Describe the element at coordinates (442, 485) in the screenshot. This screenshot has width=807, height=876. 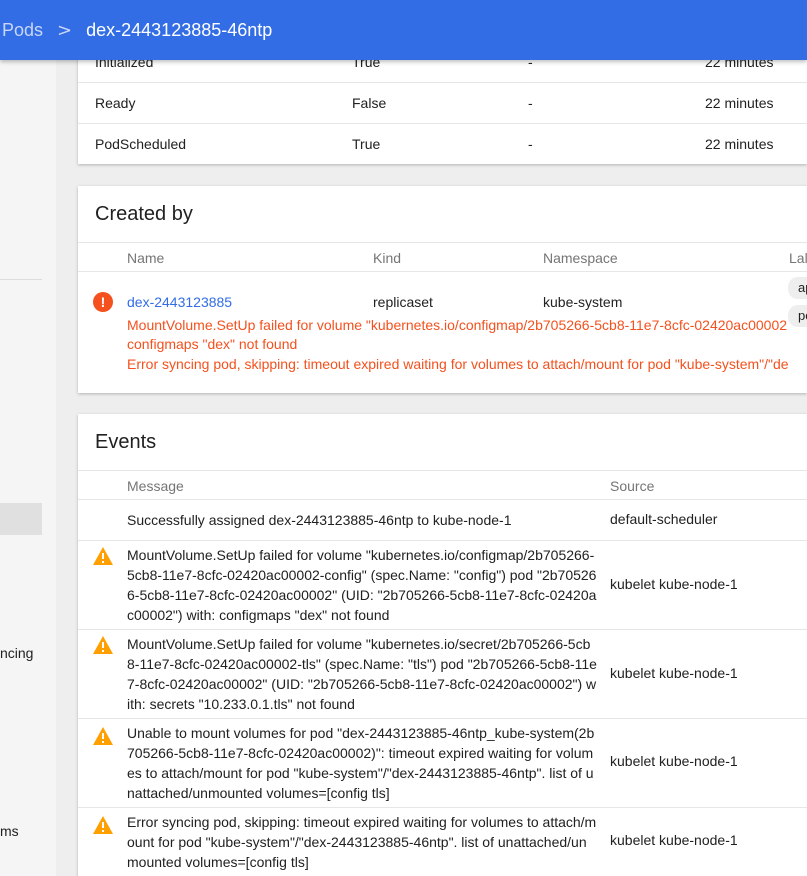
I see `table-header: Message Source` at that location.